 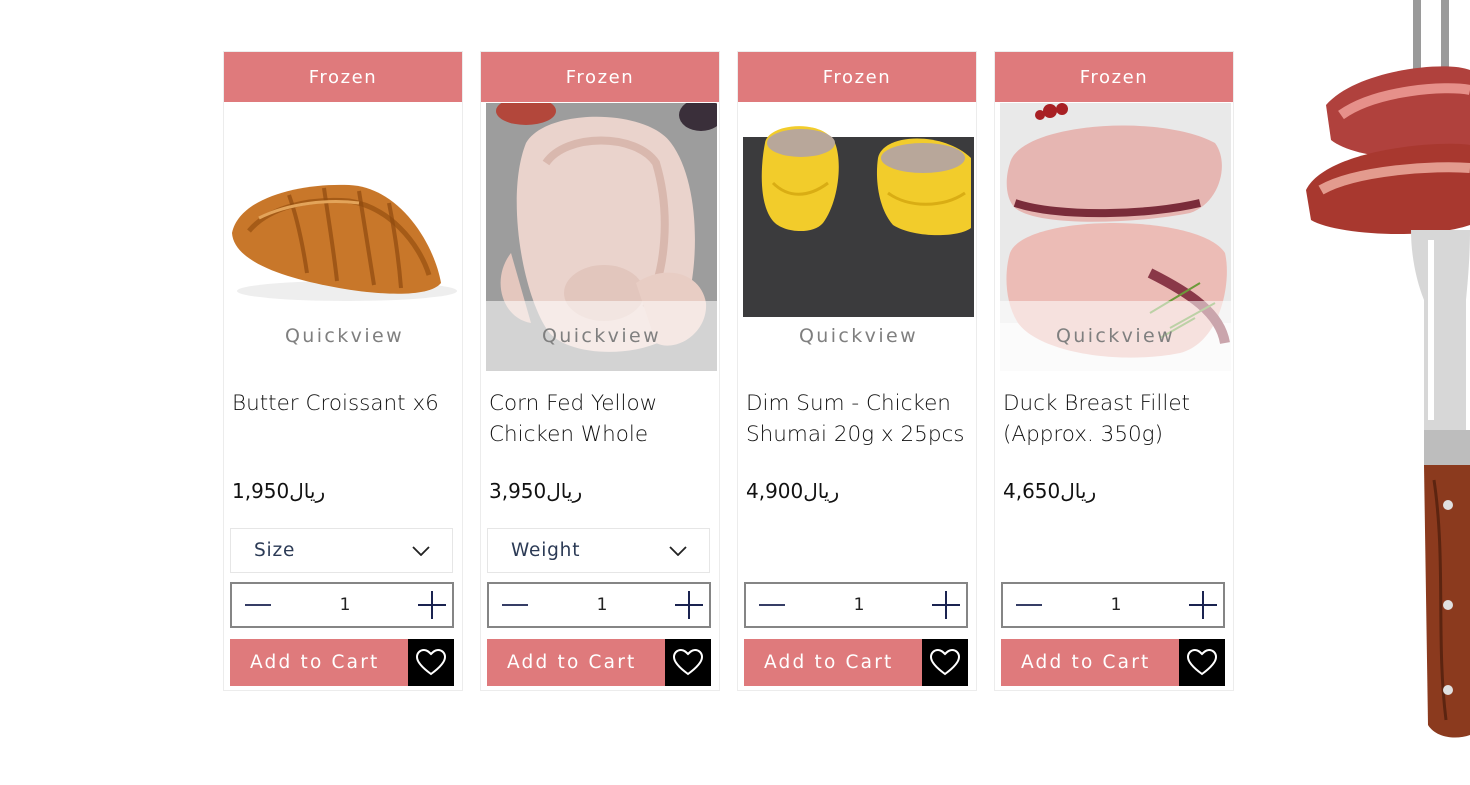 What do you see at coordinates (1116, 419) in the screenshot?
I see `product-name: Duck Breast Fillet (Approx. 350g)` at bounding box center [1116, 419].